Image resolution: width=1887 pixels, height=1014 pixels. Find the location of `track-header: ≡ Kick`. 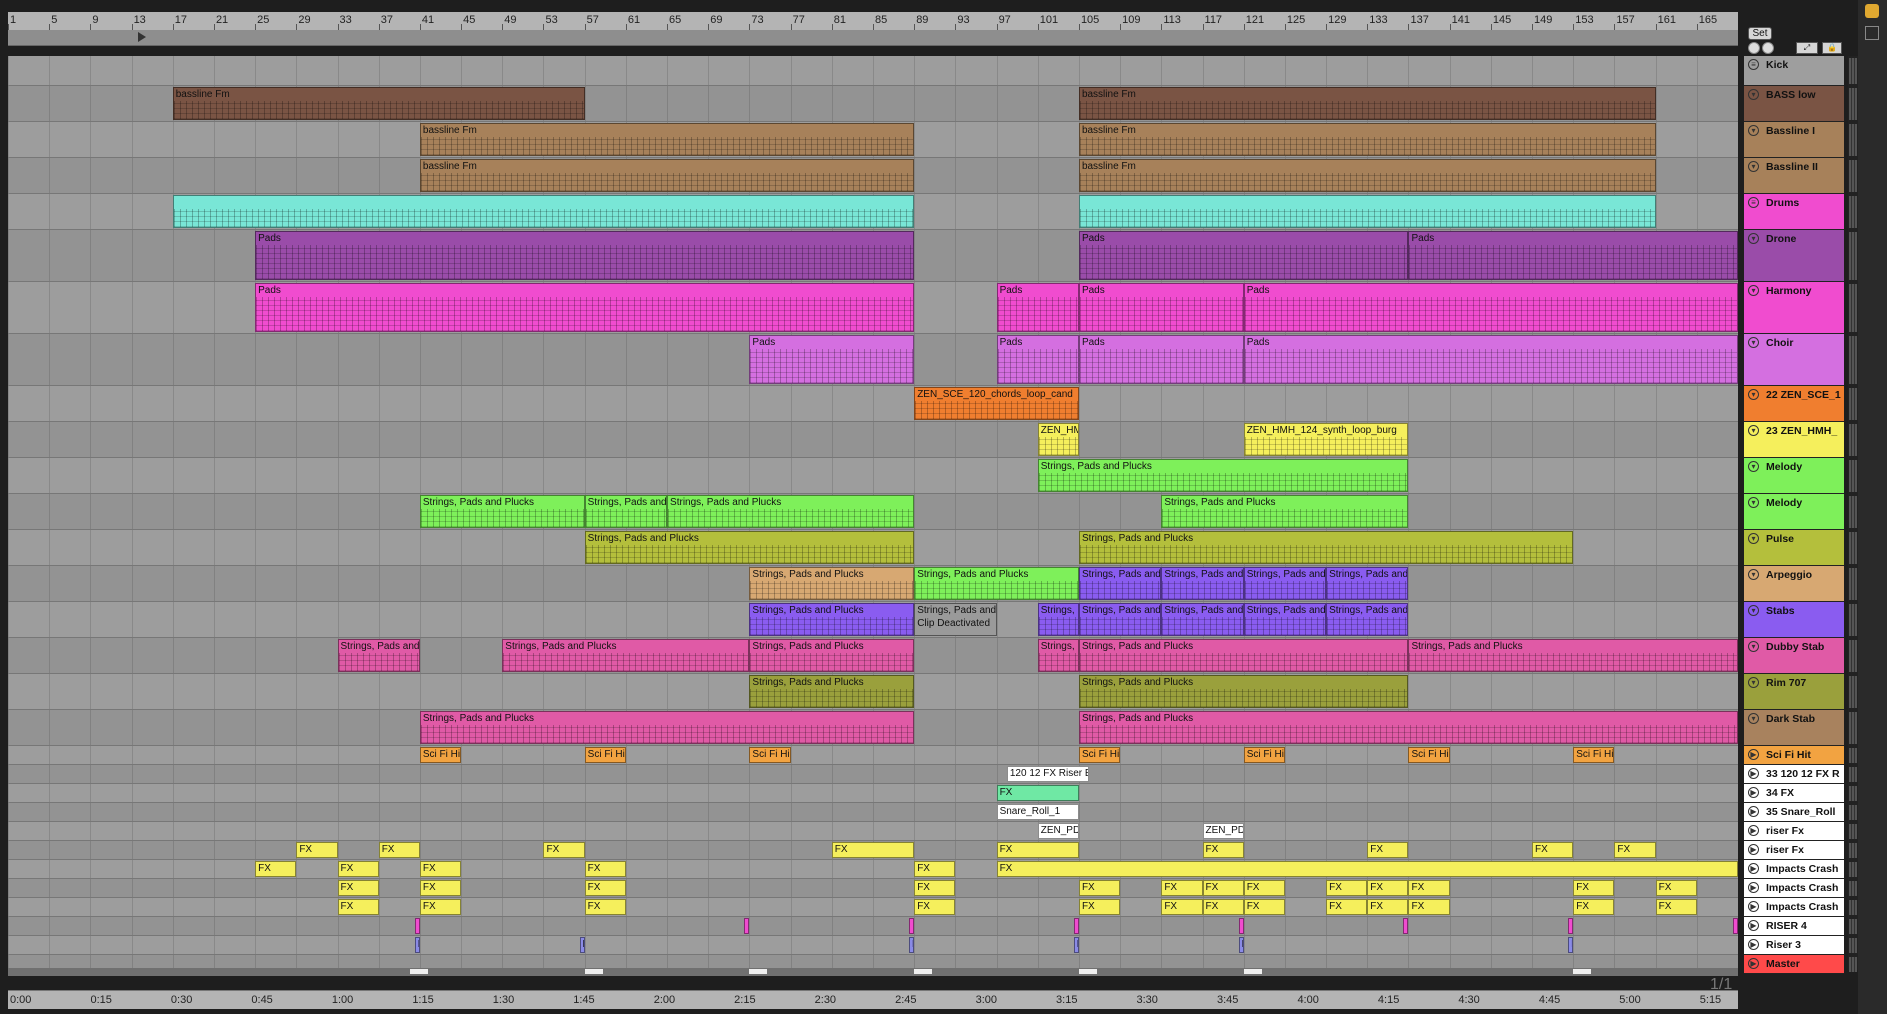

track-header: ≡ Kick is located at coordinates (1794, 71).